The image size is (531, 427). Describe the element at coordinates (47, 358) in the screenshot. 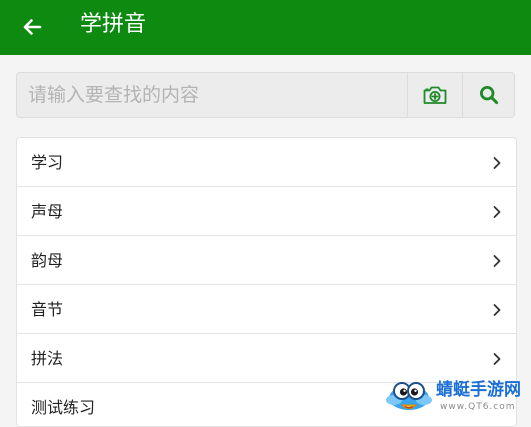

I see `menu-item-label: 拼法` at that location.